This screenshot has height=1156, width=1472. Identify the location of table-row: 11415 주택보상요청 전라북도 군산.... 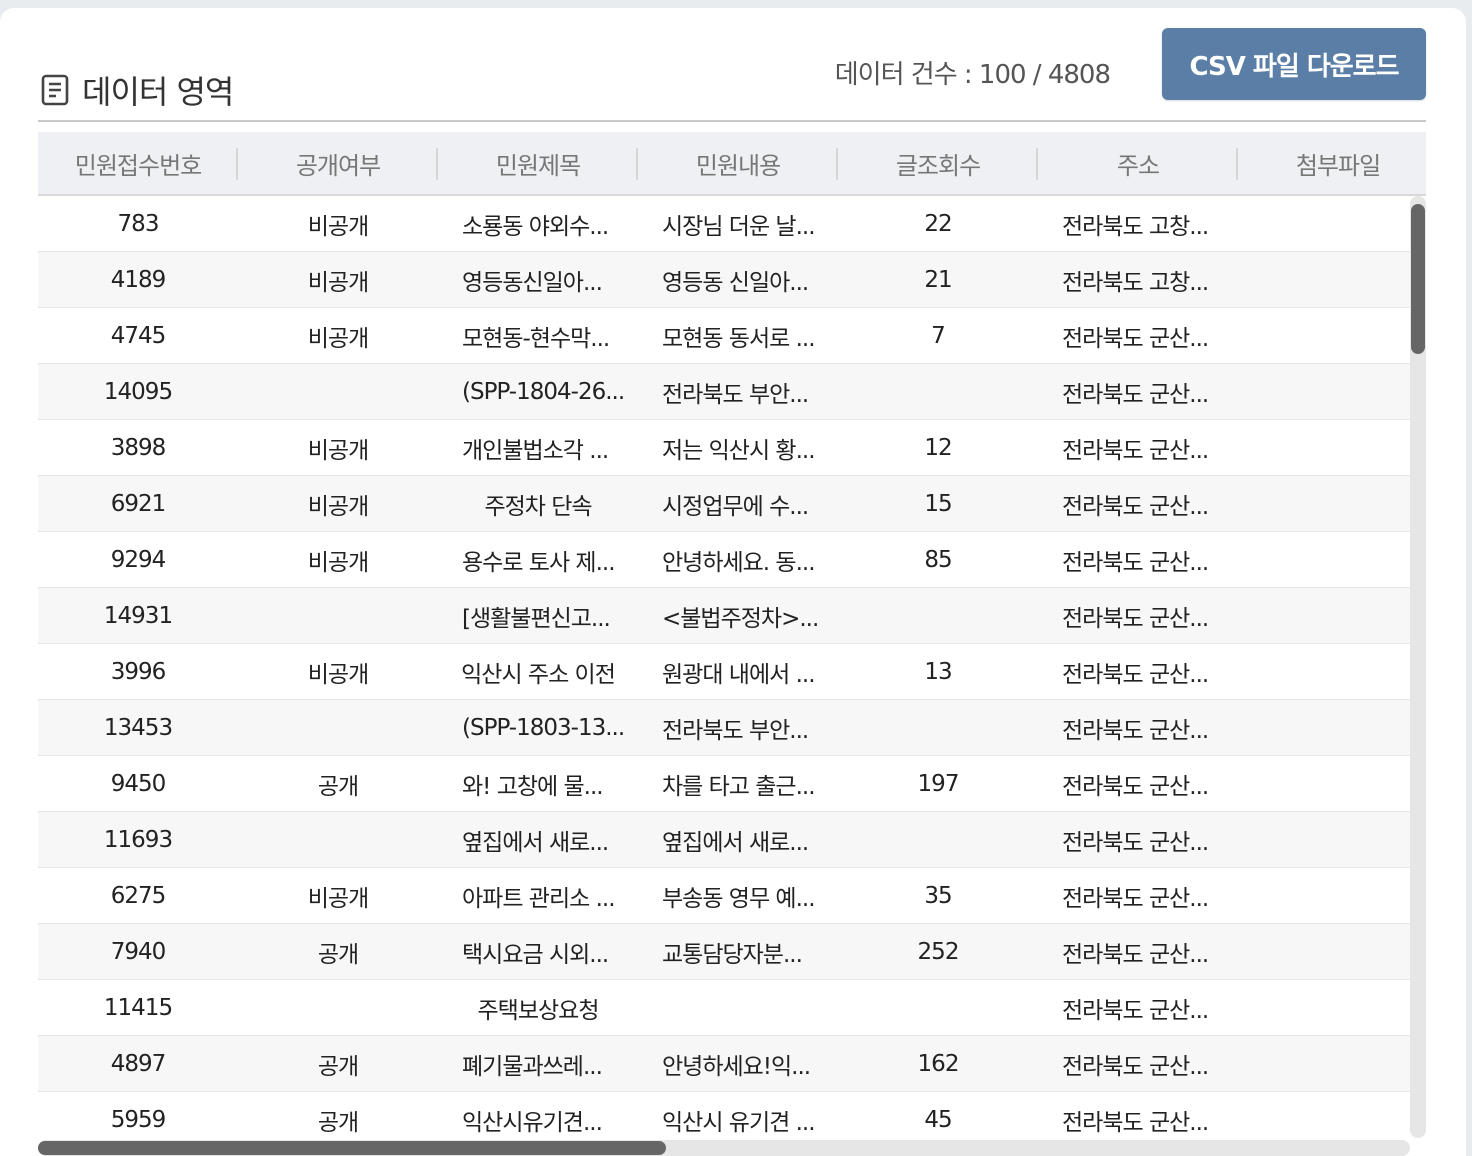
(724, 1008).